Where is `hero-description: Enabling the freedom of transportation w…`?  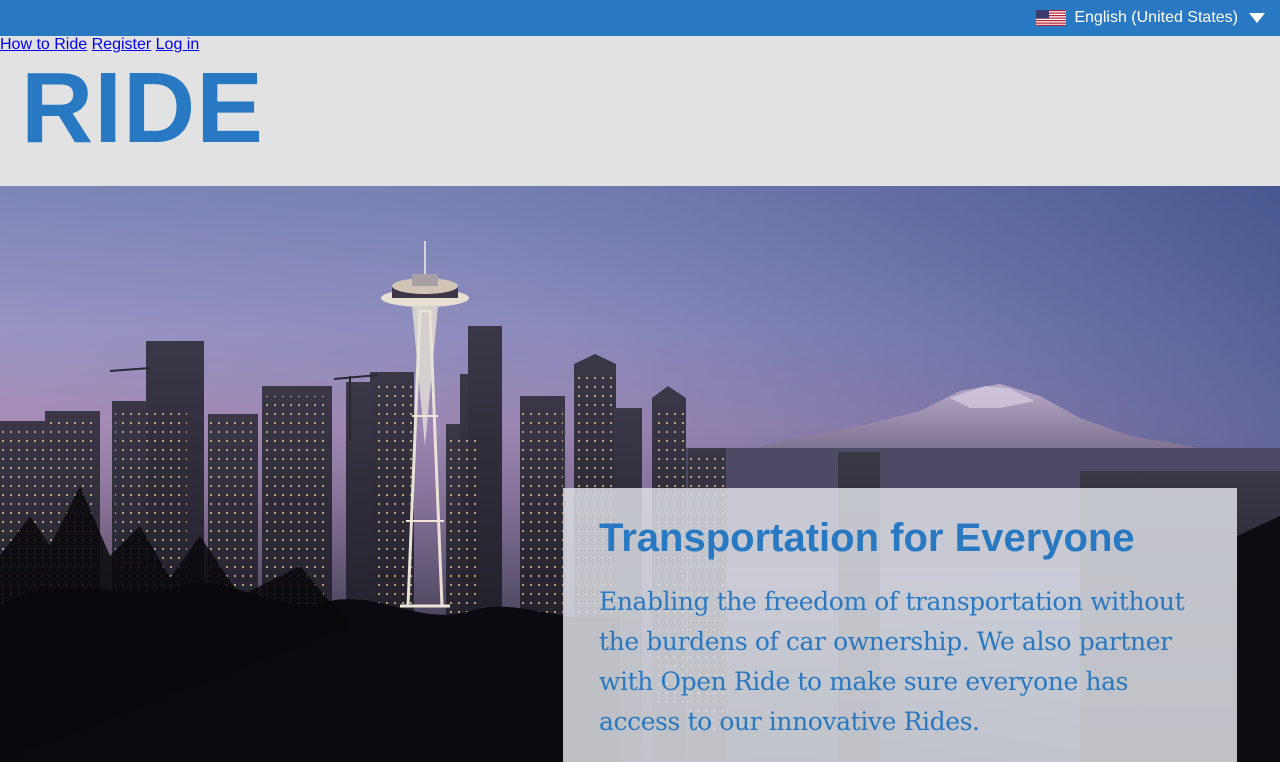 hero-description: Enabling the freedom of transportation w… is located at coordinates (892, 661).